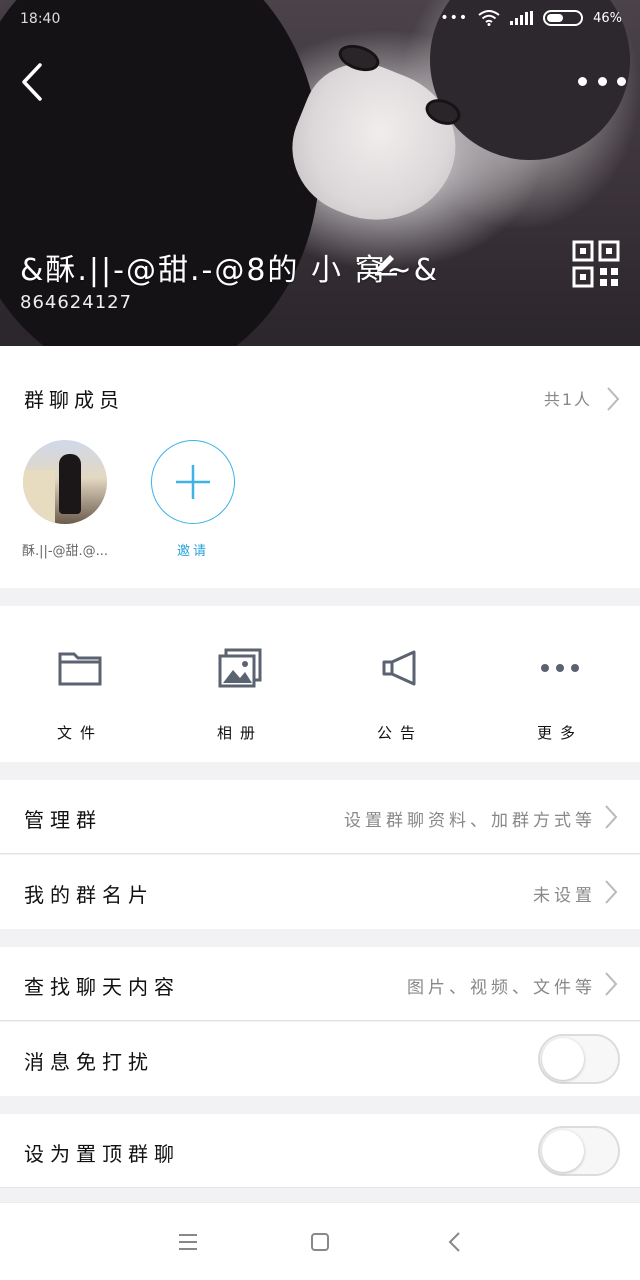 Image resolution: width=640 pixels, height=1280 pixels. I want to click on row-label: 管理群, so click(63, 820).